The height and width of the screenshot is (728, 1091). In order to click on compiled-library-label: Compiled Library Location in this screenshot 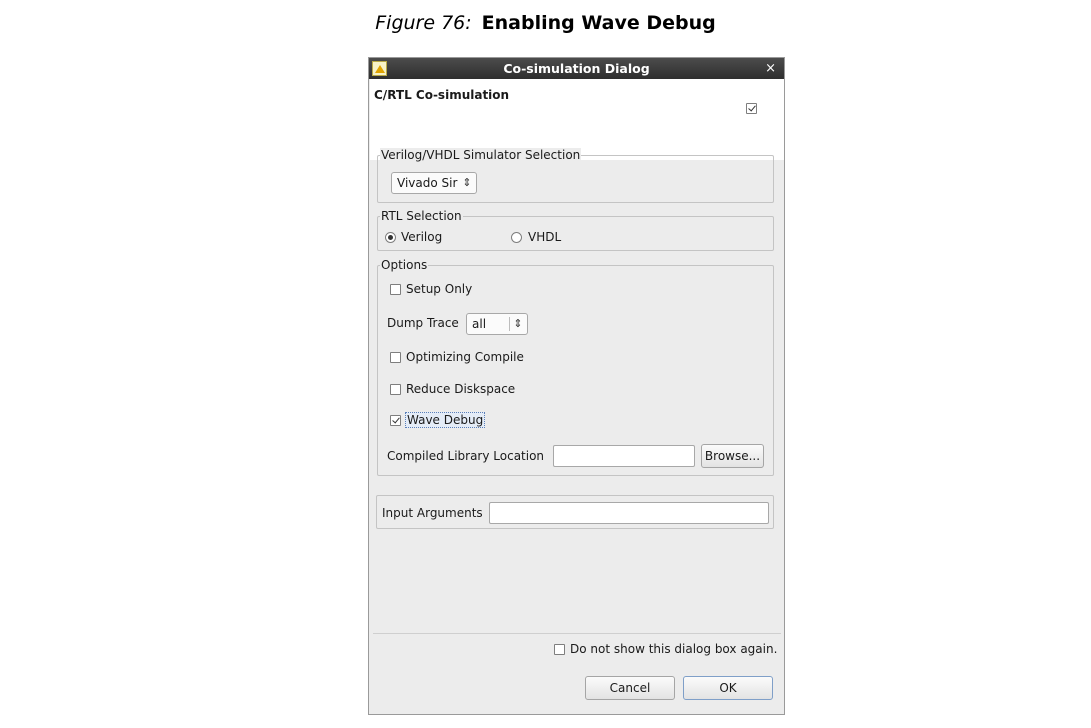, I will do `click(466, 456)`.